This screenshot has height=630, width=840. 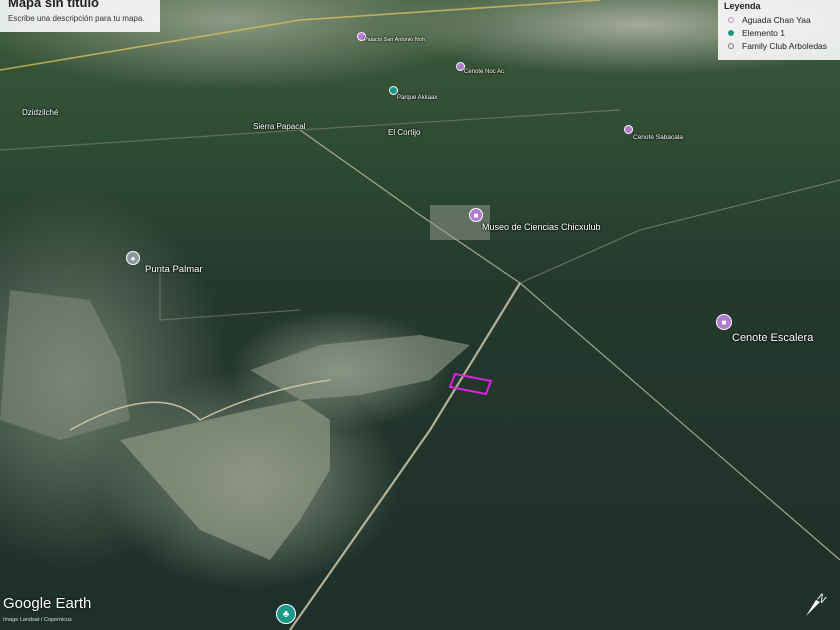 What do you see at coordinates (470, 384) in the screenshot?
I see `parcel-polygon` at bounding box center [470, 384].